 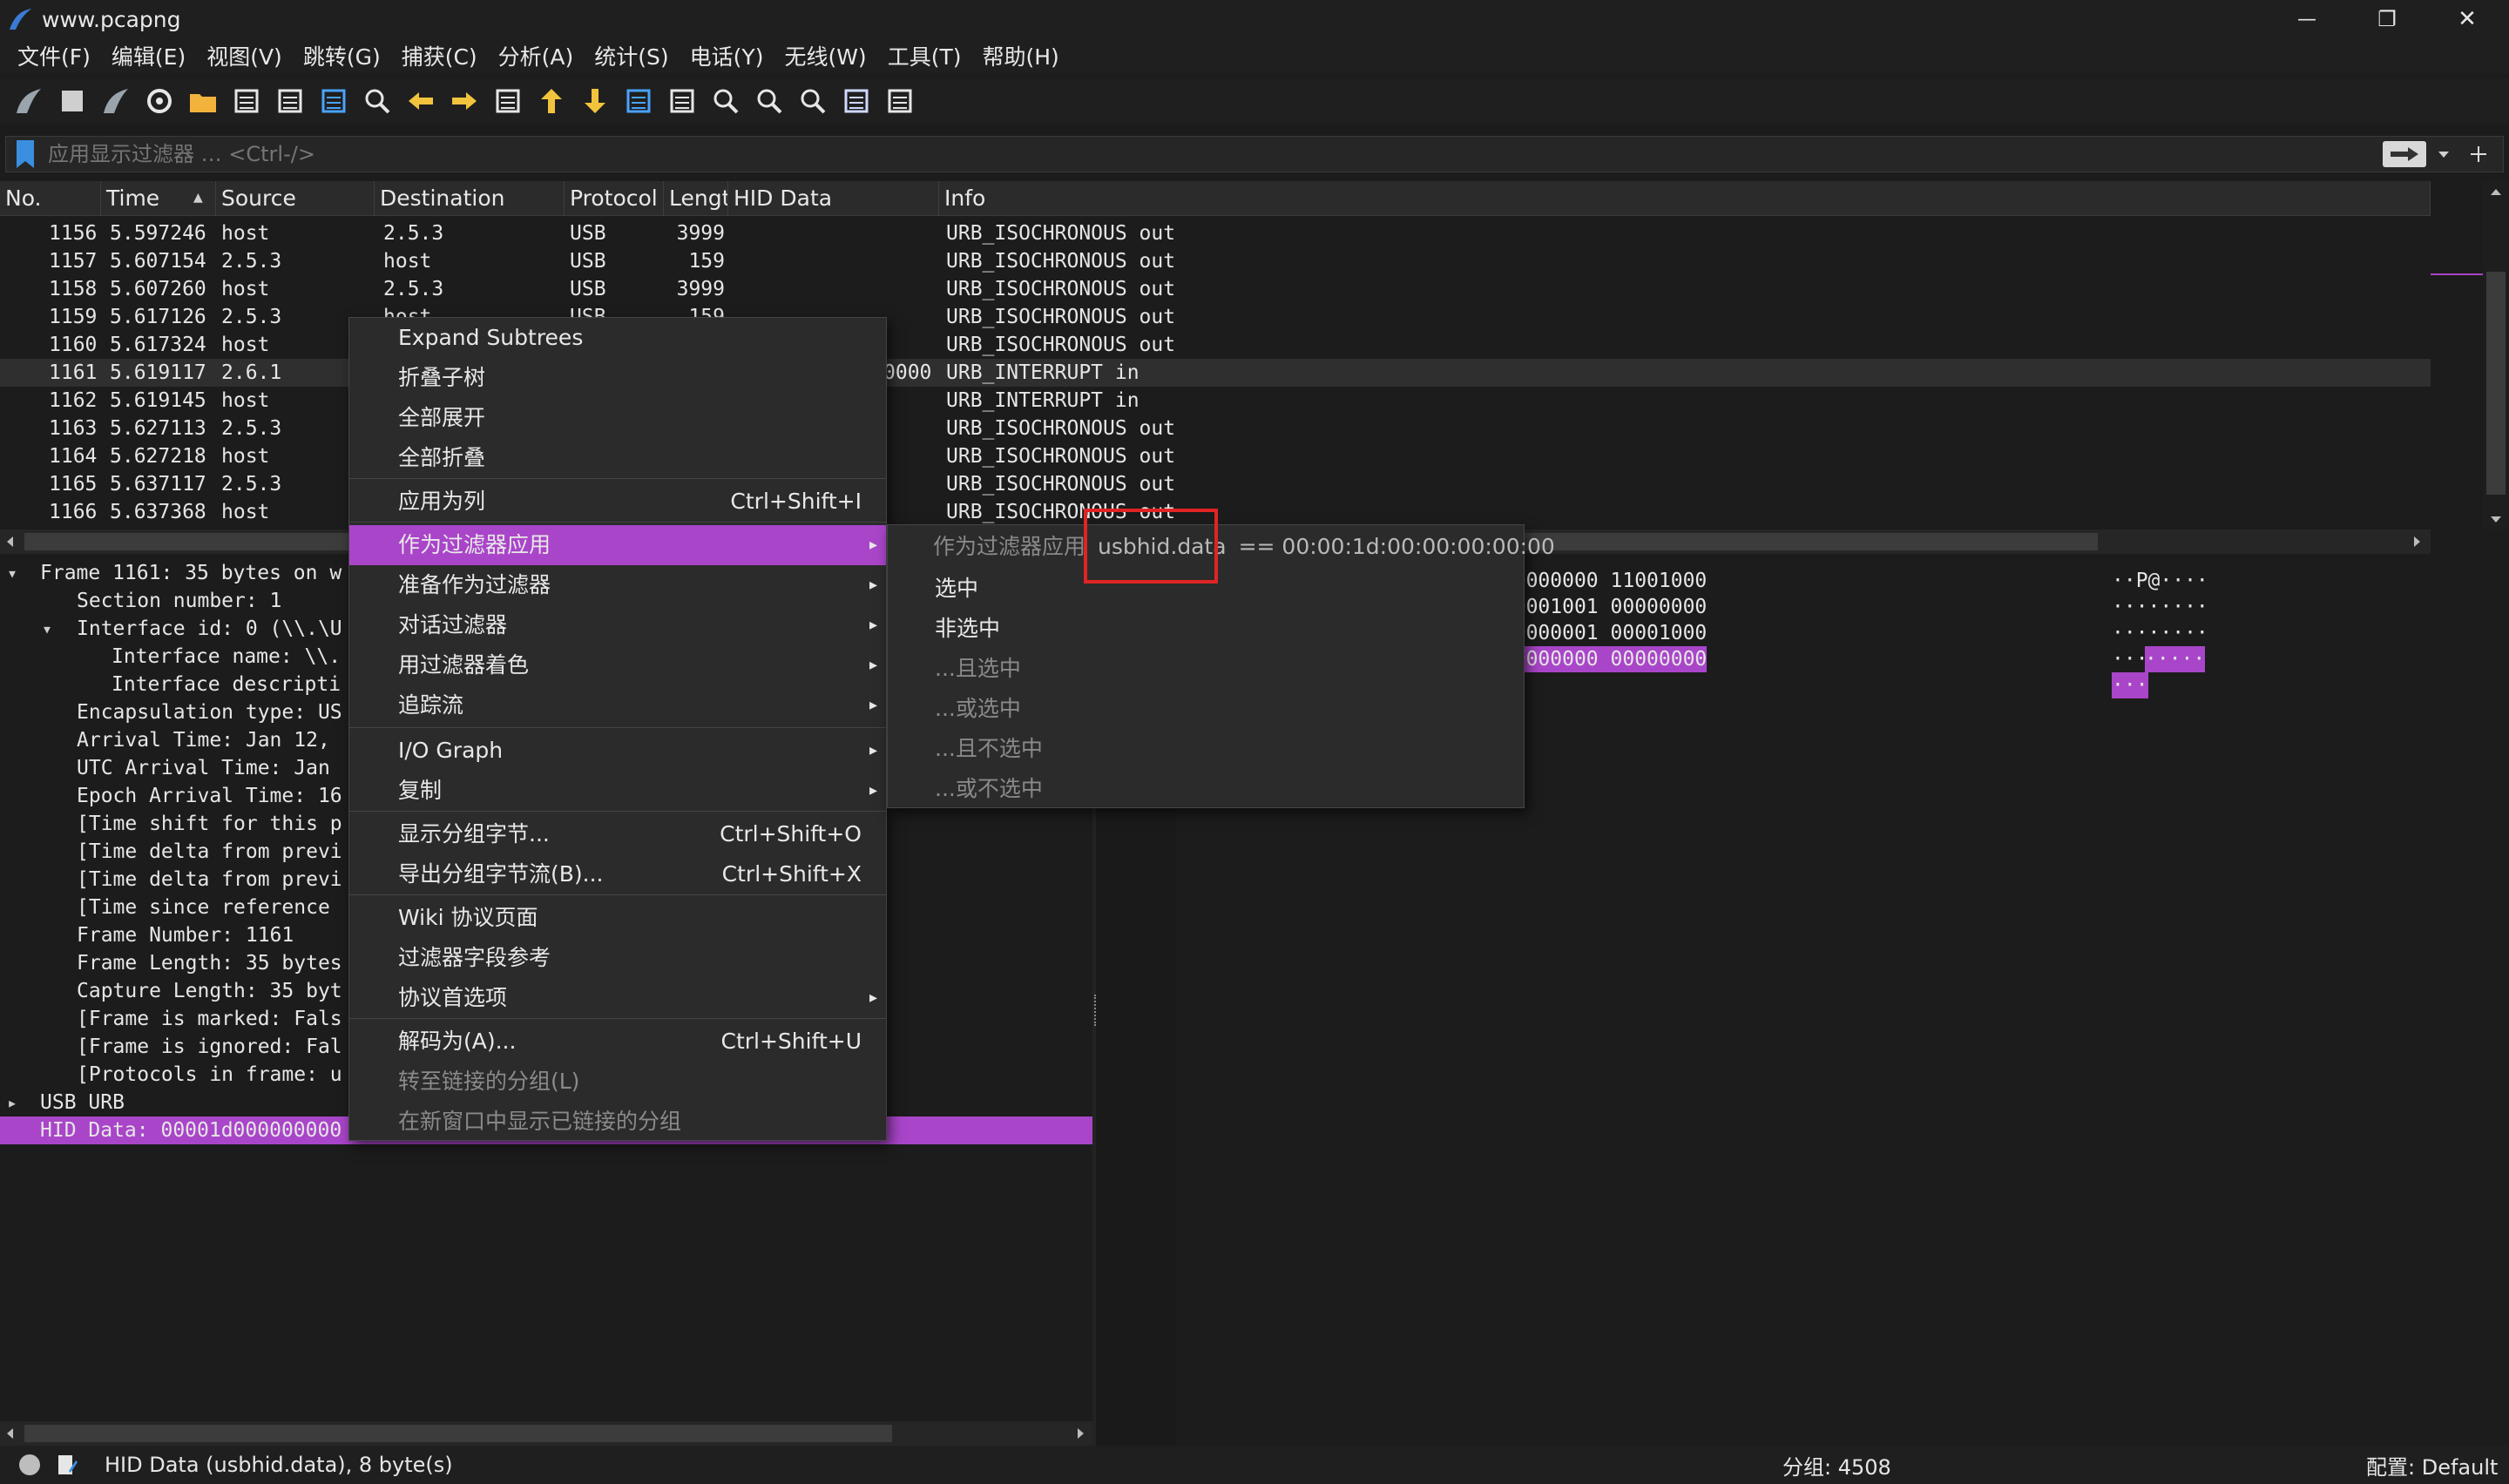 What do you see at coordinates (1206, 629) in the screenshot?
I see `submenu-item: 非选中` at bounding box center [1206, 629].